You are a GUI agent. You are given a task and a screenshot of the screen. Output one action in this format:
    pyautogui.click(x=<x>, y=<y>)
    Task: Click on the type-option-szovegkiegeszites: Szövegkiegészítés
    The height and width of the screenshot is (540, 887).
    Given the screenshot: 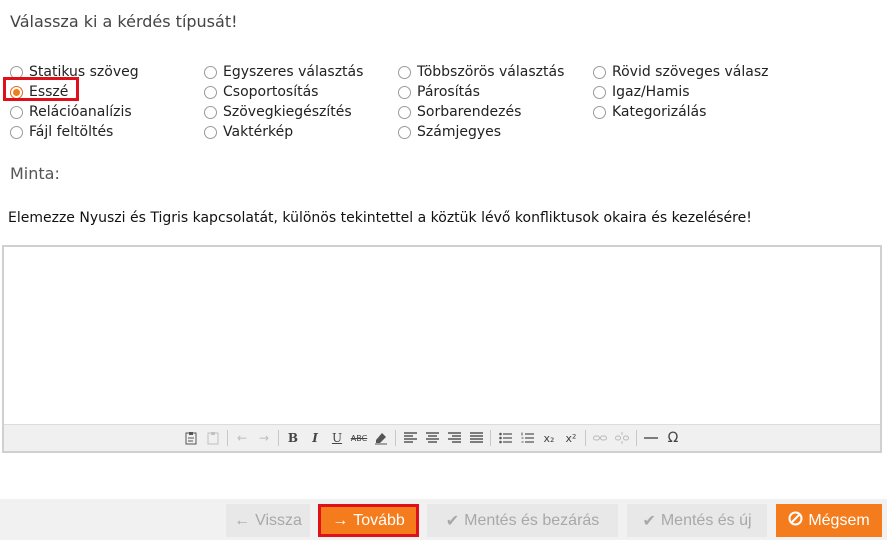 What is the action you would take?
    pyautogui.click(x=278, y=112)
    